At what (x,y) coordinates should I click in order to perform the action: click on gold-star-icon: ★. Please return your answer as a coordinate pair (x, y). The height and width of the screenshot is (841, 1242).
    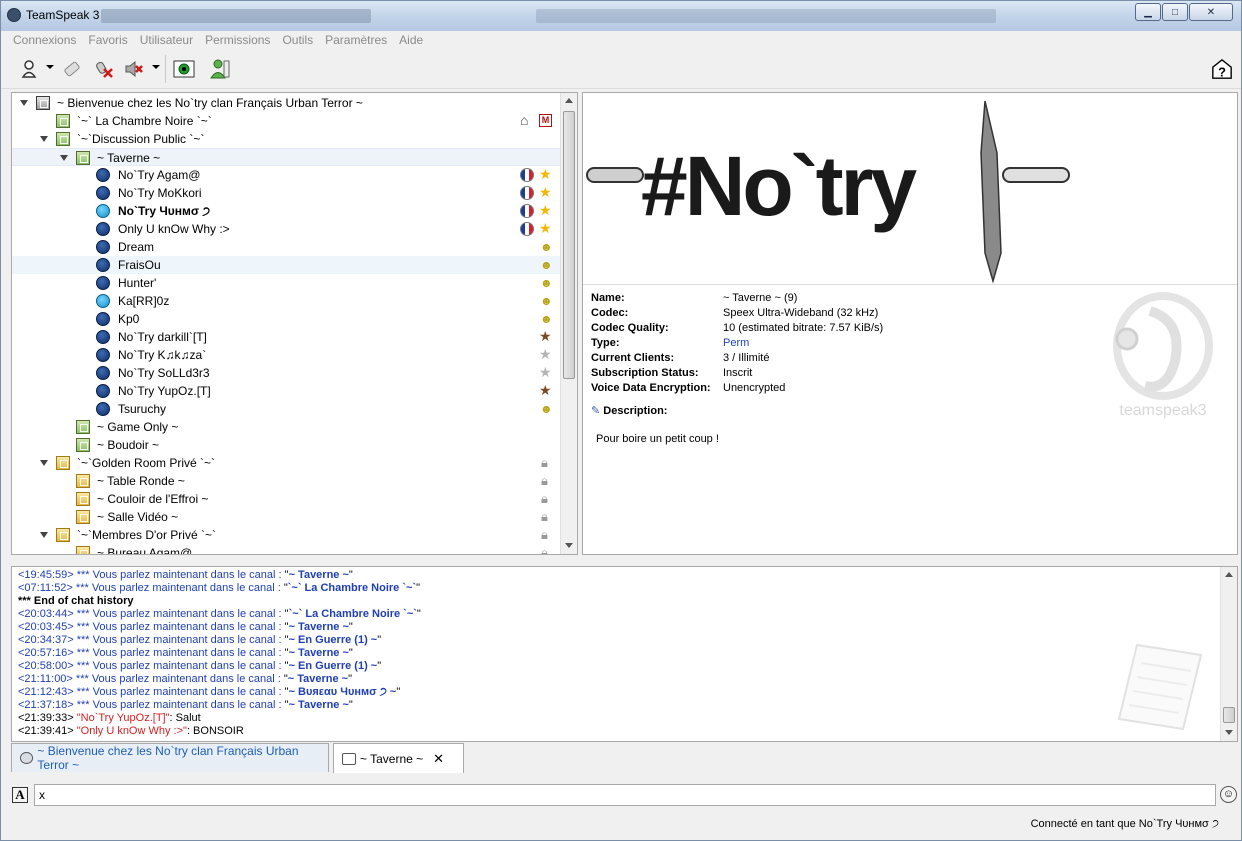
    Looking at the image, I should click on (545, 210).